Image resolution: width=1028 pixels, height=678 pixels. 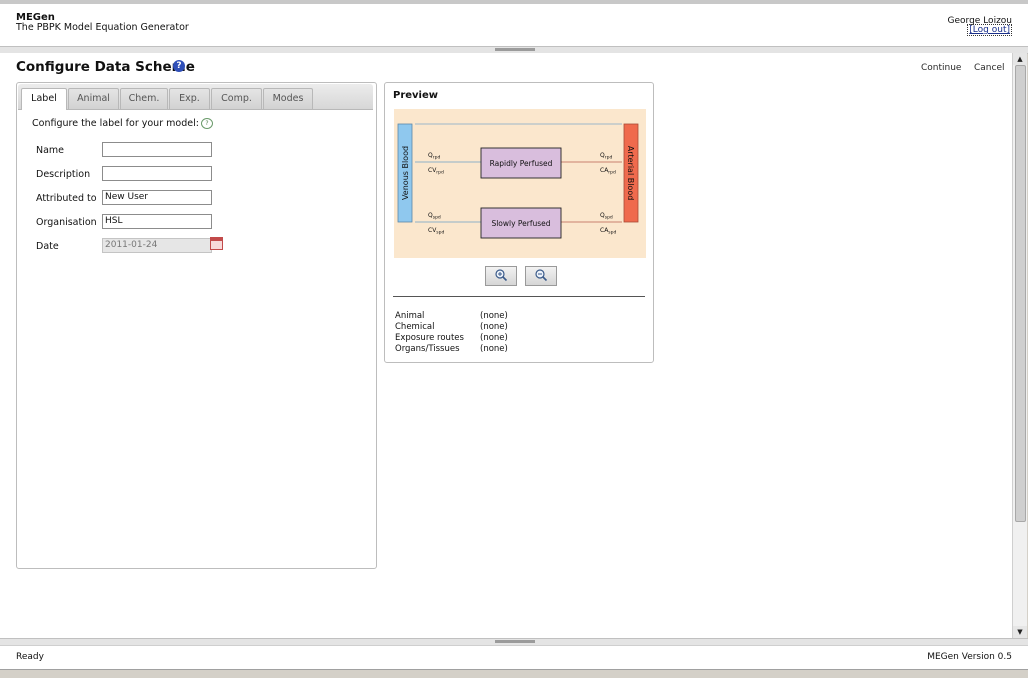 What do you see at coordinates (105, 67) in the screenshot?
I see `page-title: Configure Data Scheme` at bounding box center [105, 67].